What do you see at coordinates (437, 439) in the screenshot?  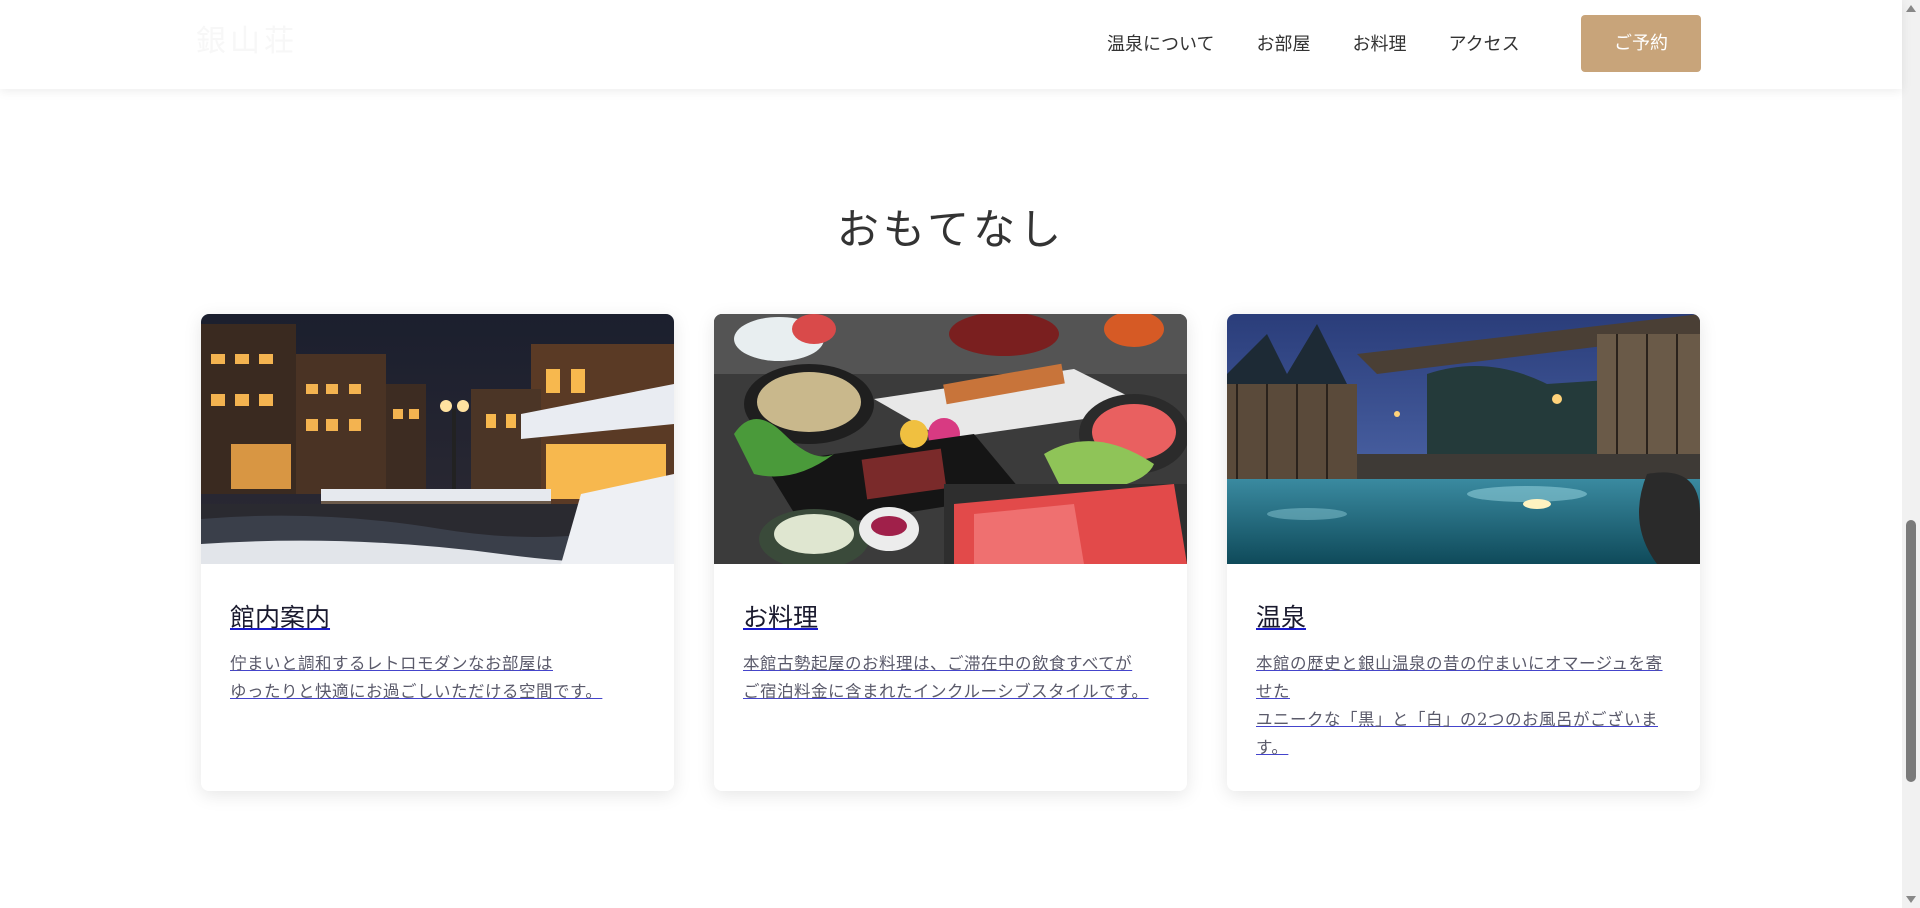 I see `night-onsen-town-photo` at bounding box center [437, 439].